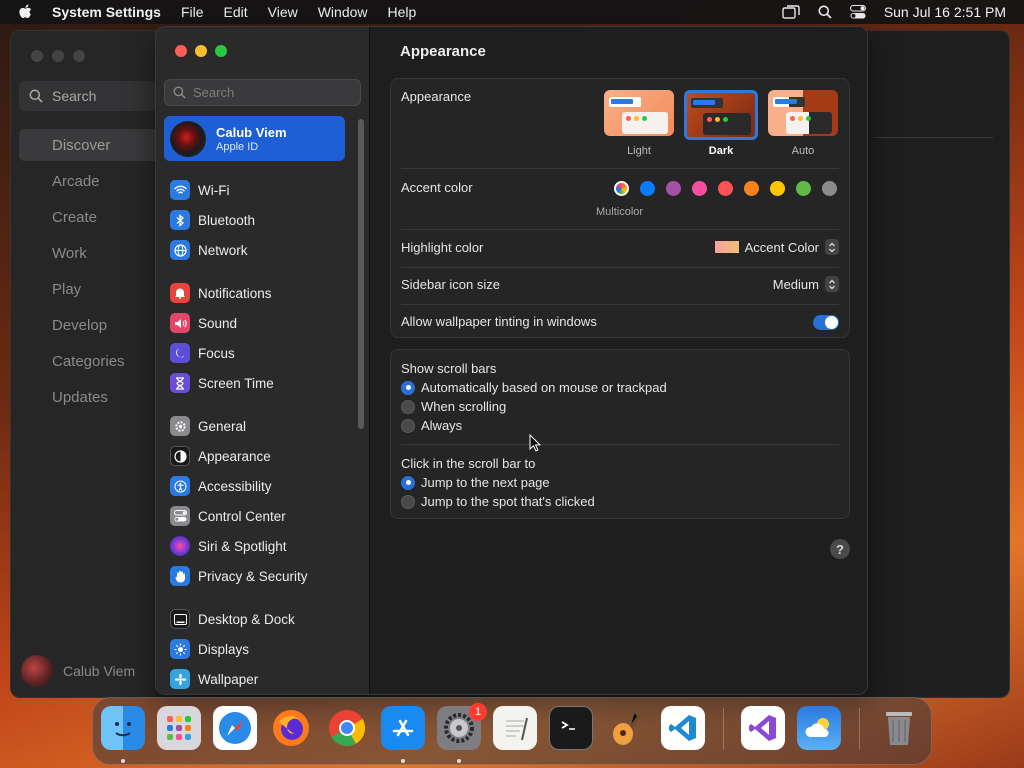  I want to click on bg-nav-arcade: Arcade, so click(76, 181).